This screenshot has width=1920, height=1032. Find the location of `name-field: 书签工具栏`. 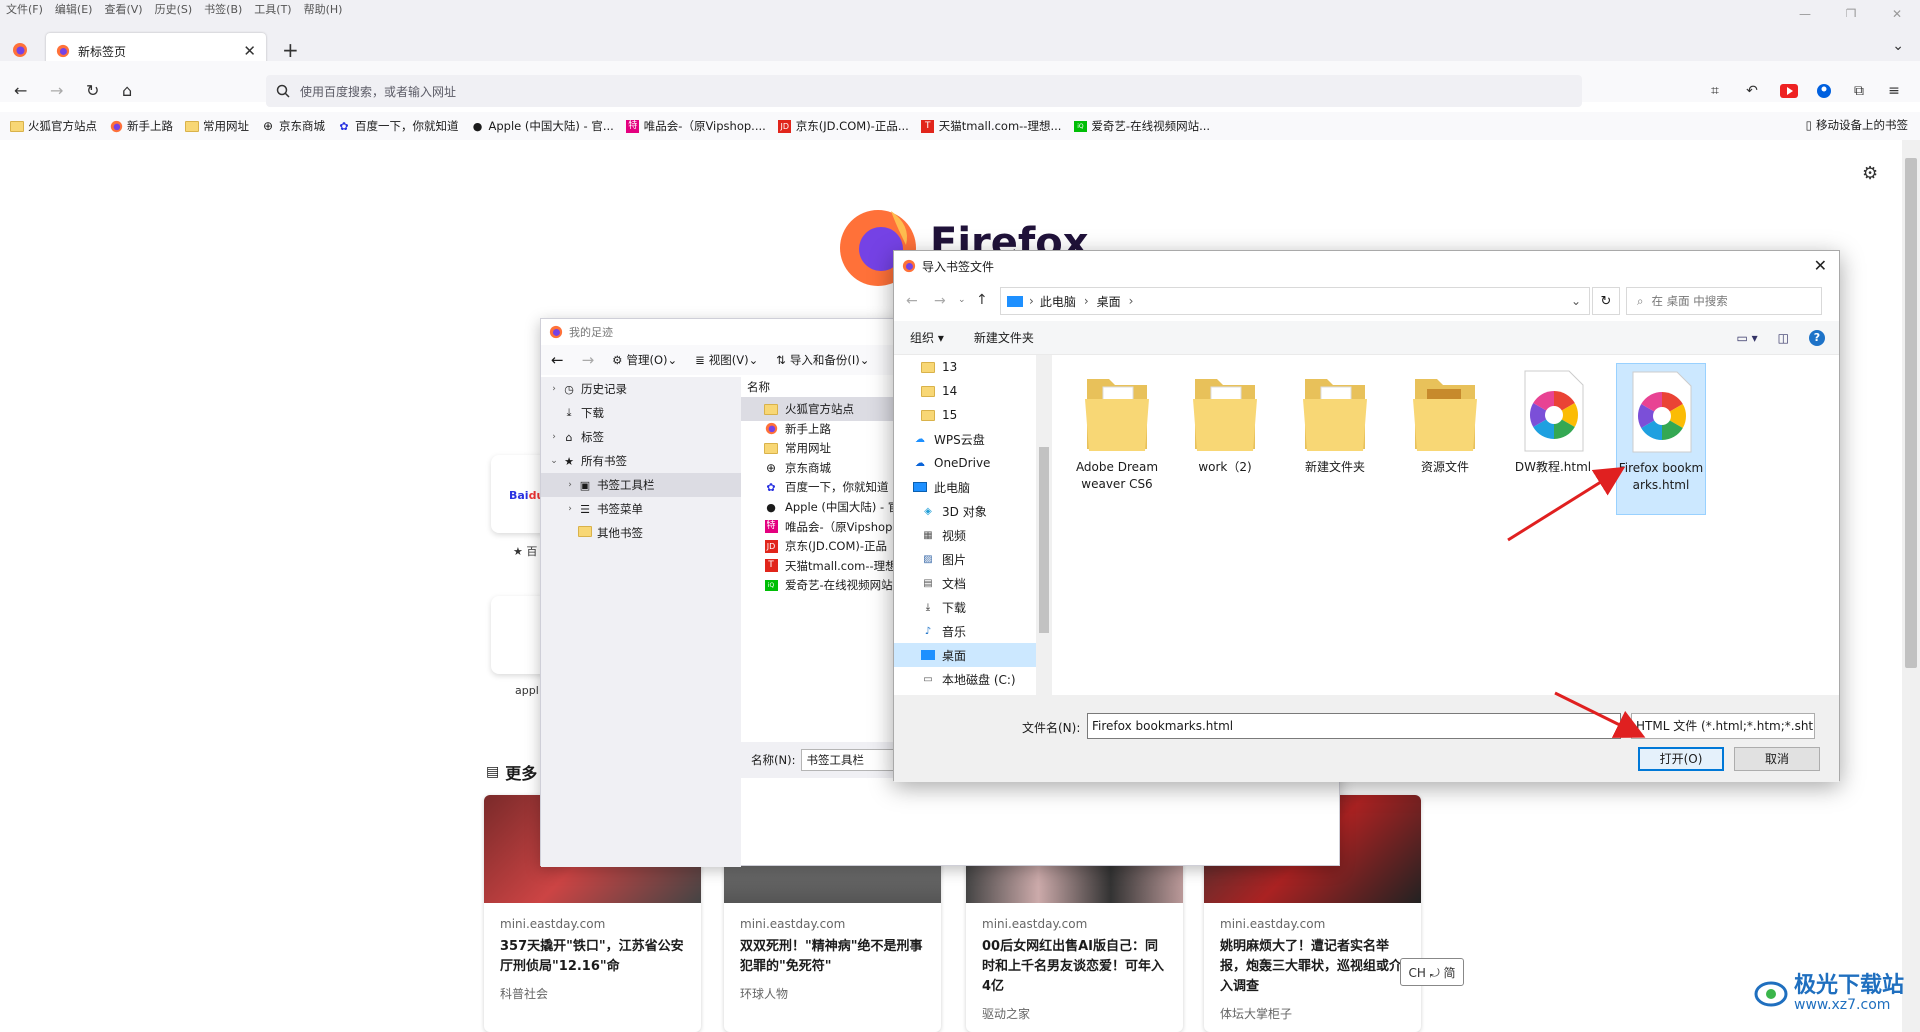

name-field: 书签工具栏 is located at coordinates (851, 760).